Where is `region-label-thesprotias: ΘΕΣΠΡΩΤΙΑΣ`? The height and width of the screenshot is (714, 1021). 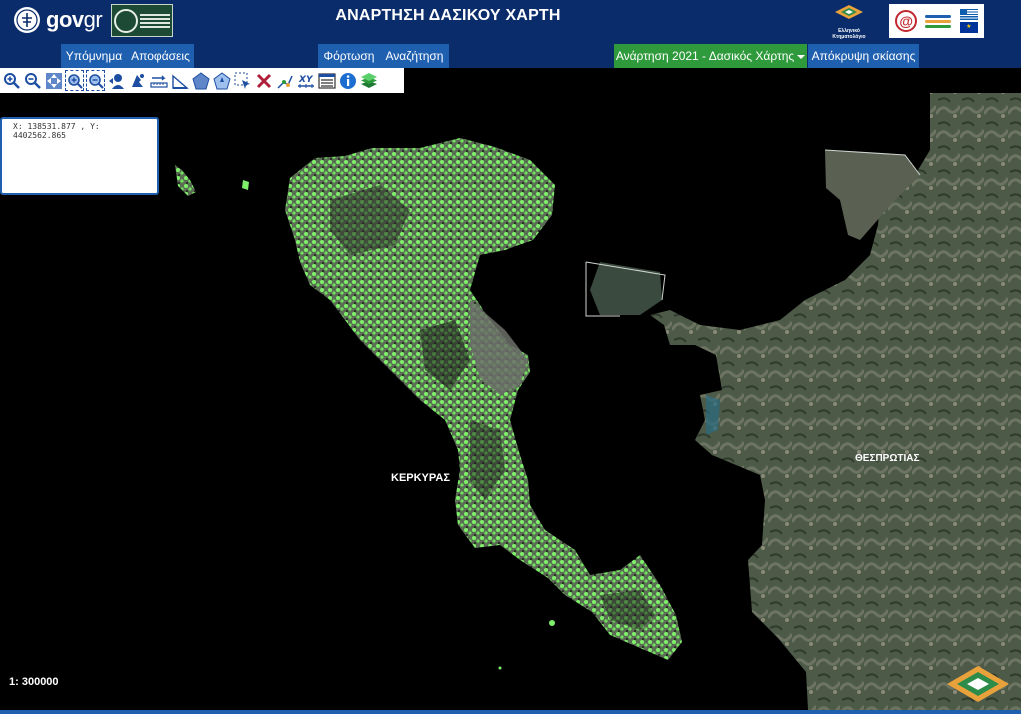
region-label-thesprotias: ΘΕΣΠΡΩΤΙΑΣ is located at coordinates (887, 458).